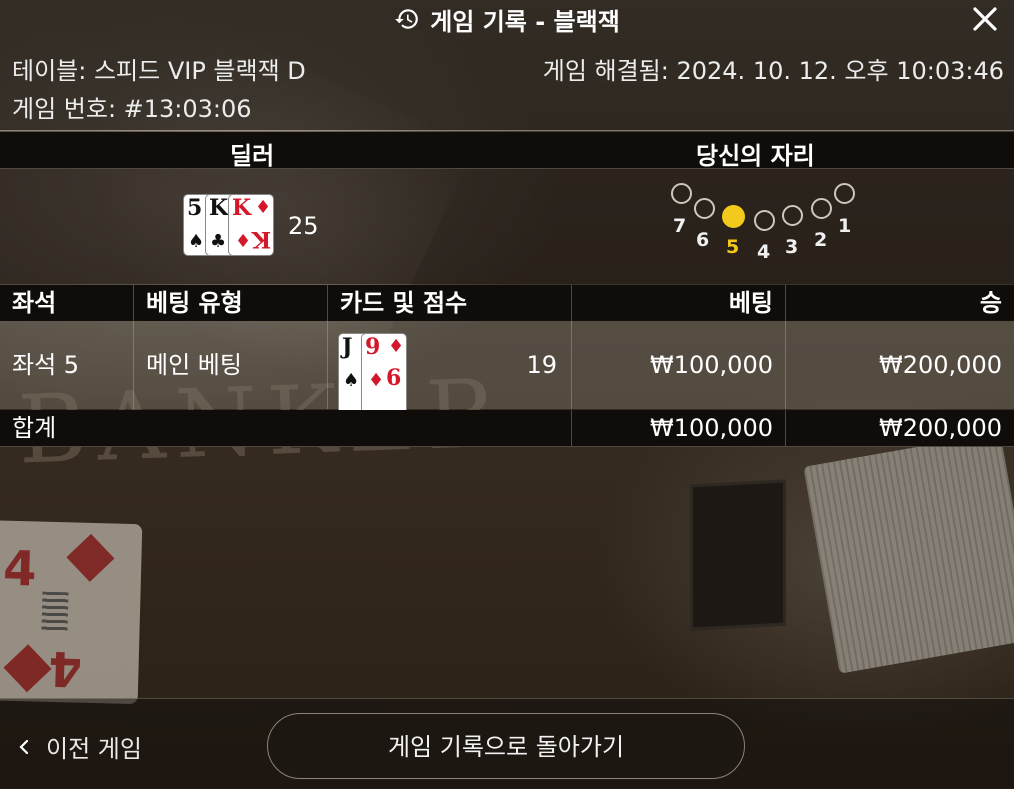 The width and height of the screenshot is (1014, 789). Describe the element at coordinates (67, 365) in the screenshot. I see `row-seat: 좌석 5` at that location.